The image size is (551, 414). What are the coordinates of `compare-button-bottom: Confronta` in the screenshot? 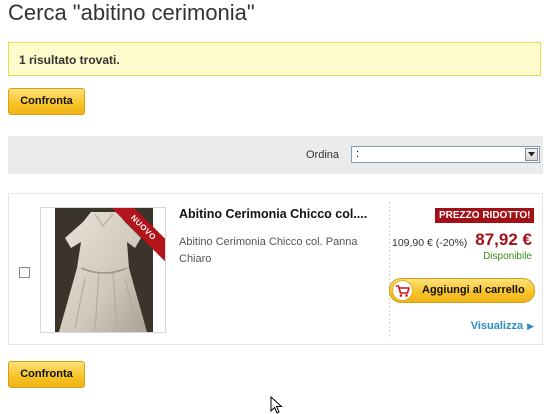 It's located at (46, 374).